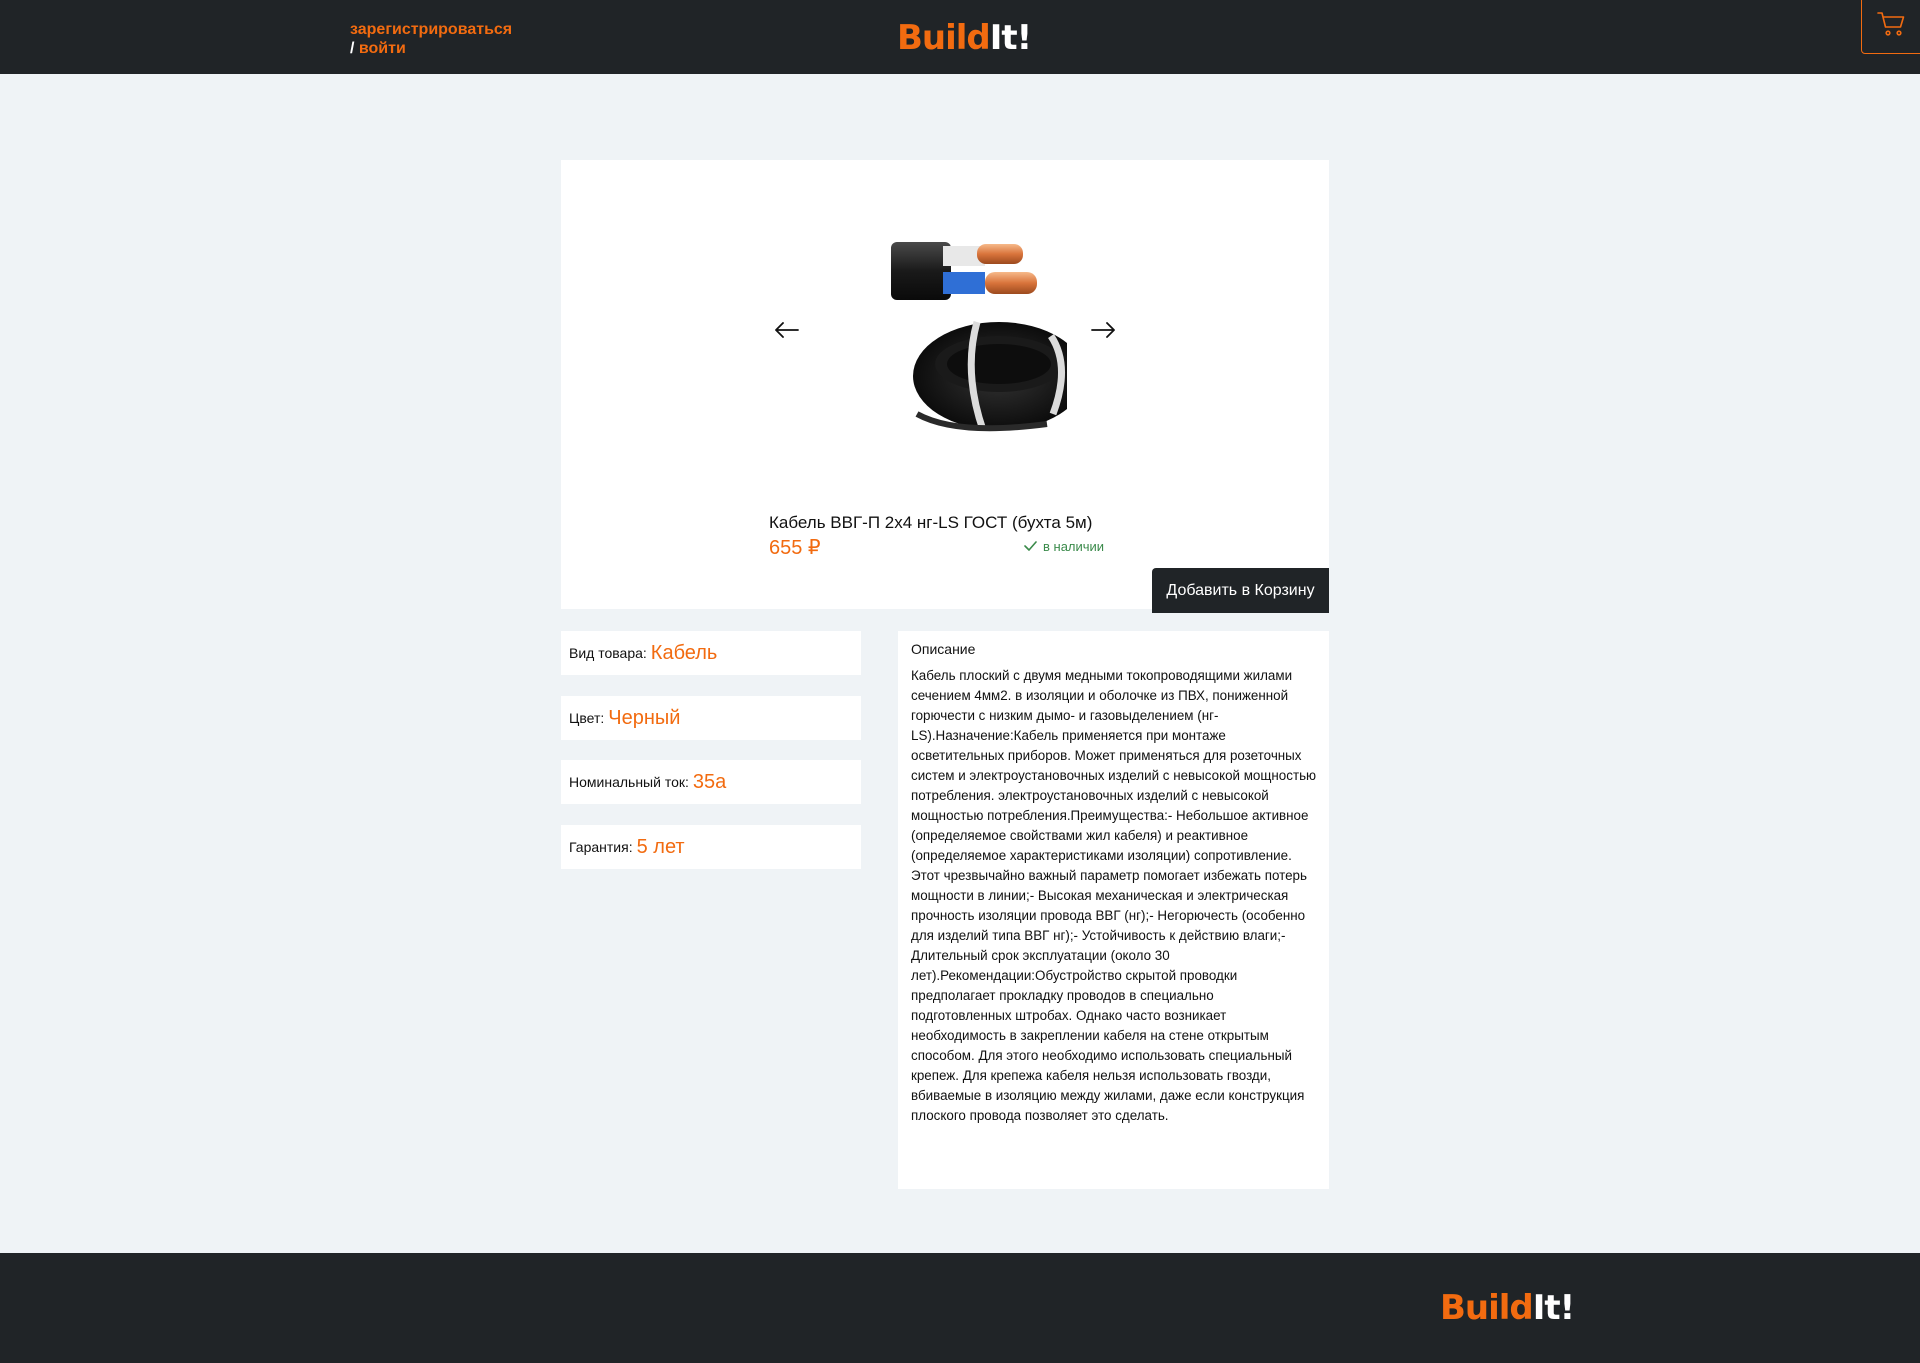 This screenshot has height=1363, width=1920. I want to click on checkmark-icon, so click(1030, 546).